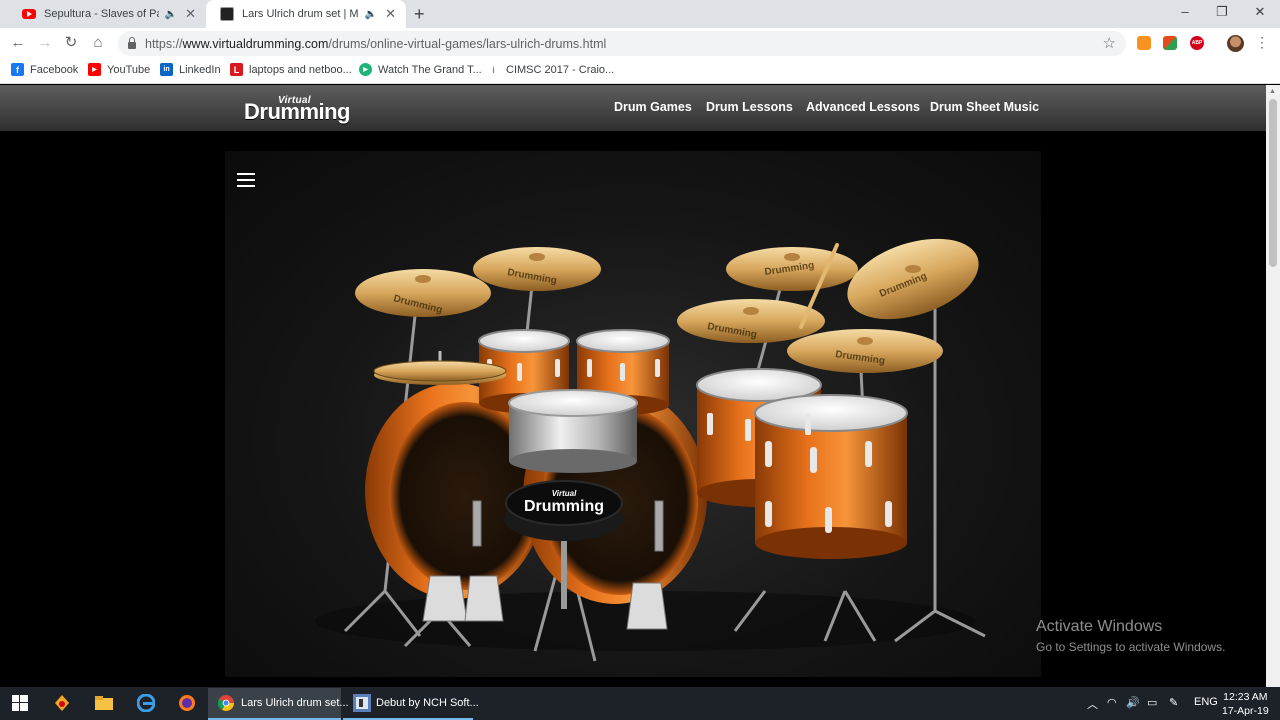 The image size is (1280, 720). Describe the element at coordinates (226, 703) in the screenshot. I see `chrome-icon` at that location.